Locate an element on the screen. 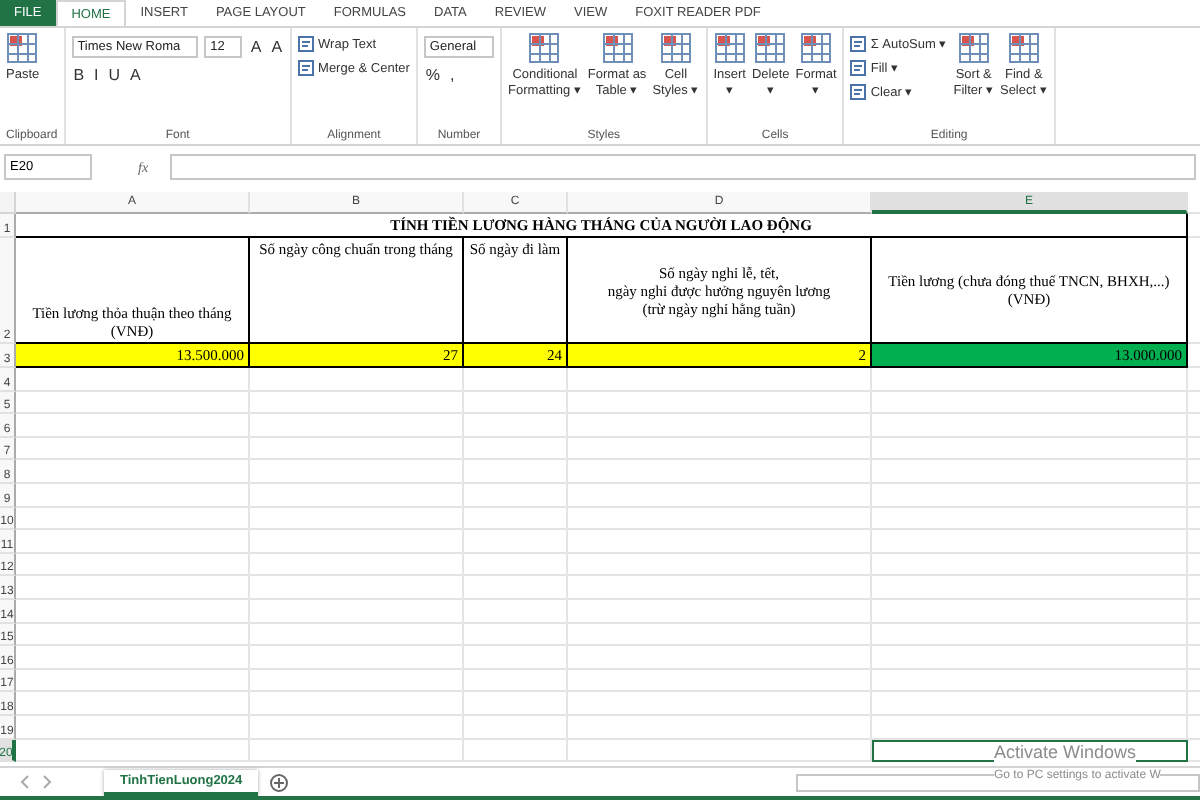 This screenshot has width=1200, height=800. toolbar-button: B is located at coordinates (79, 75).